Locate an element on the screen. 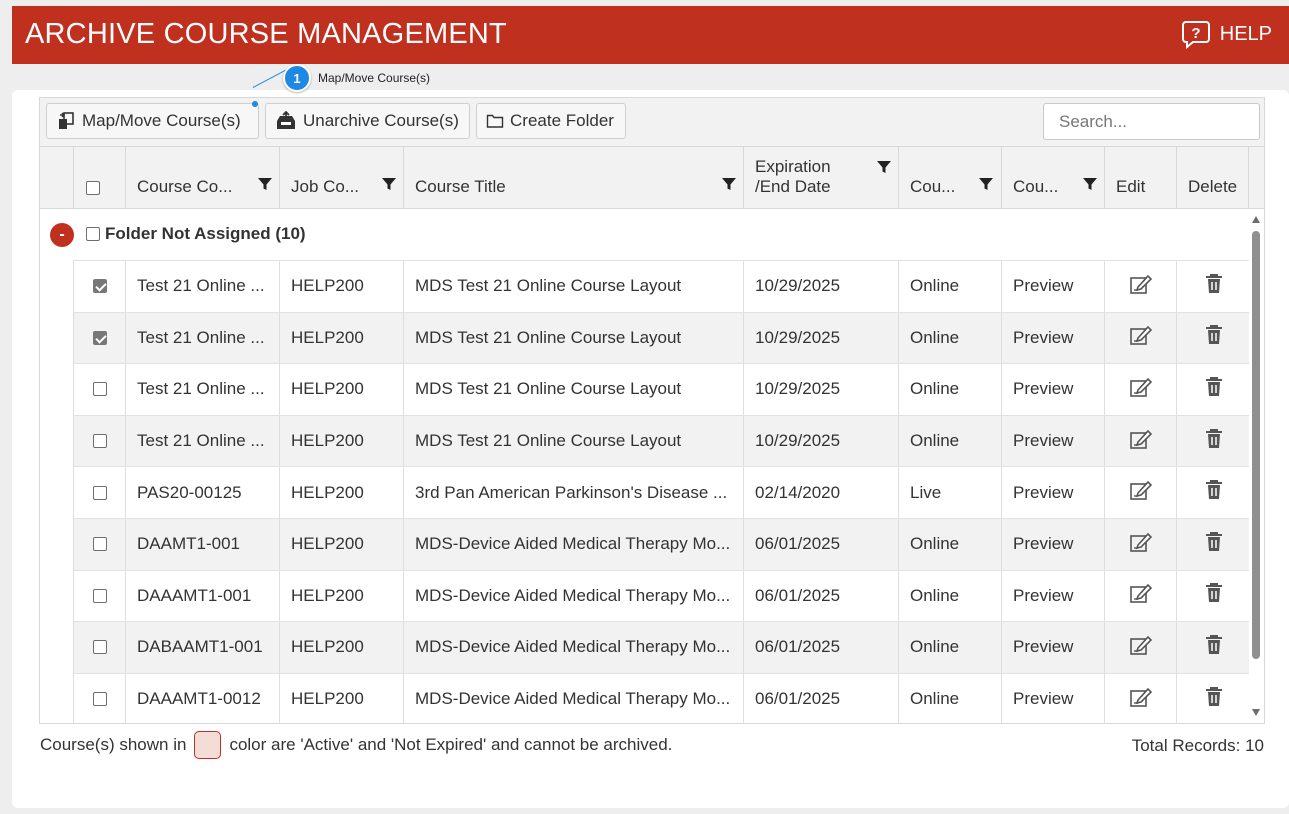 The width and height of the screenshot is (1289, 814). search-input is located at coordinates (1151, 121).